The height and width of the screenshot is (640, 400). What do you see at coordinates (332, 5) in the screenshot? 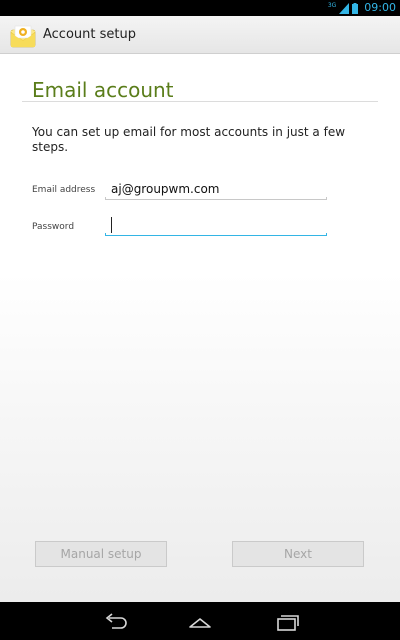
I see `network-type-label: 3G` at bounding box center [332, 5].